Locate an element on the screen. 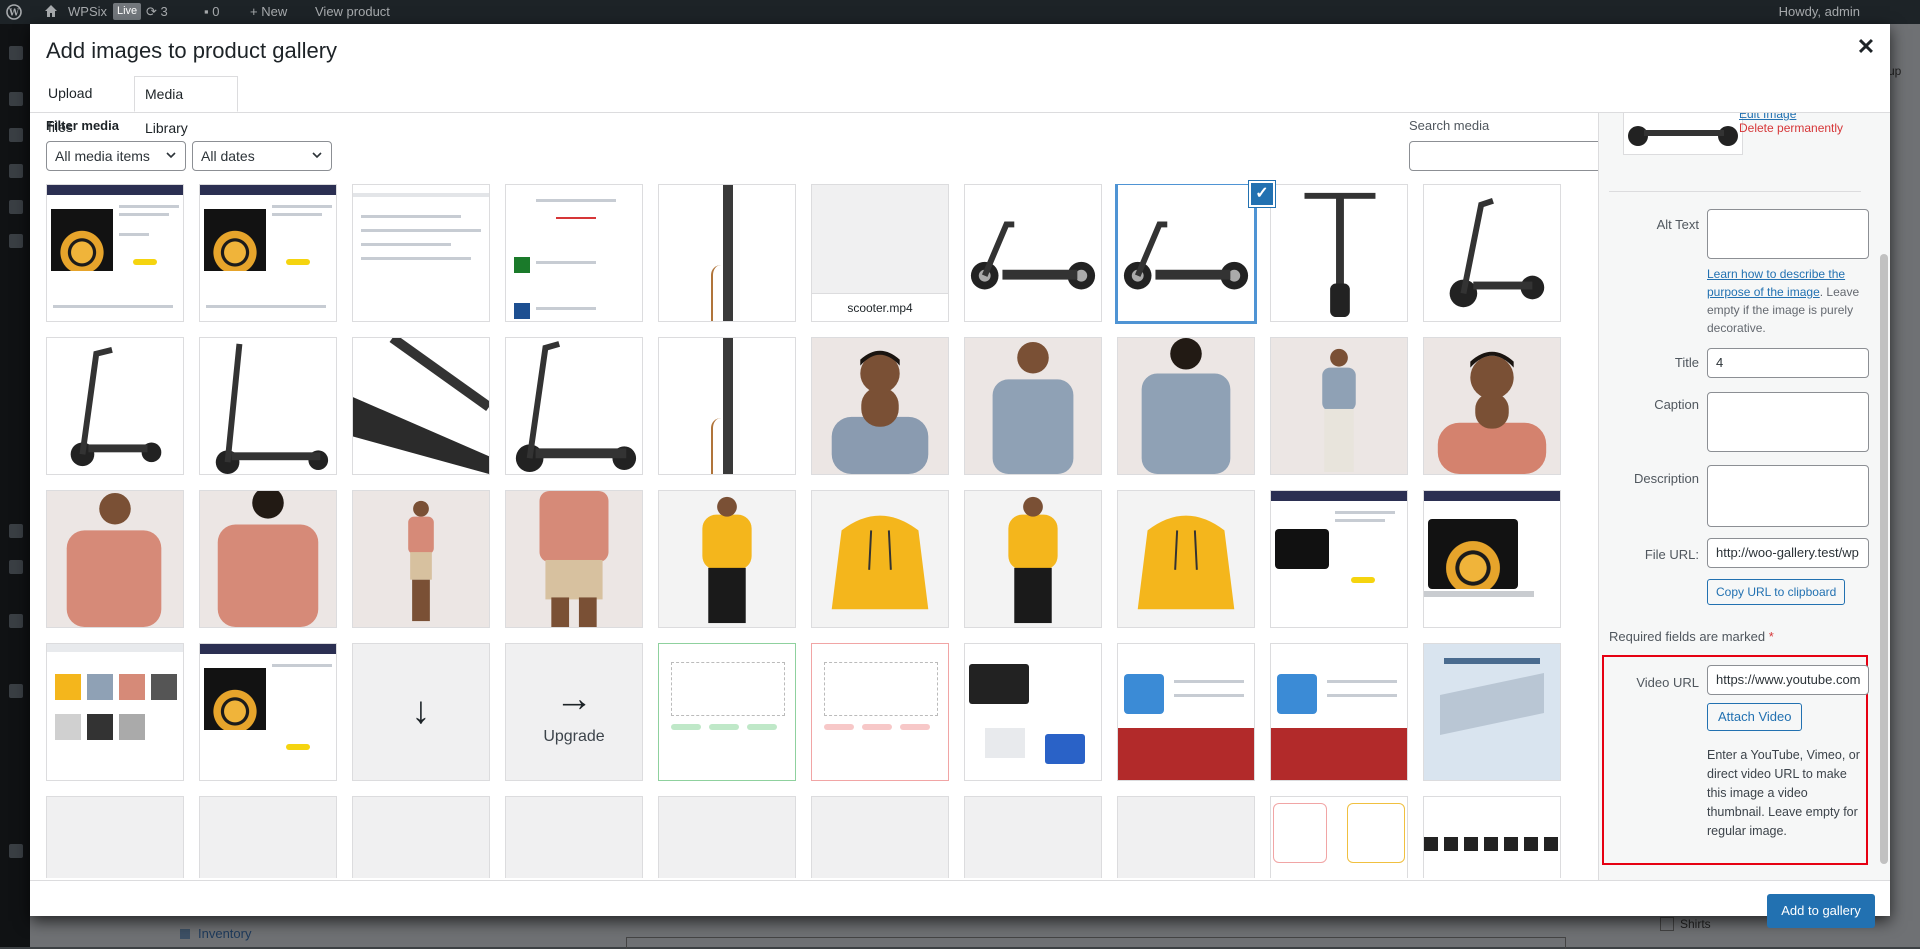 Image resolution: width=1920 pixels, height=949 pixels. attachment-video-scooter: scooter.mp4 is located at coordinates (880, 253).